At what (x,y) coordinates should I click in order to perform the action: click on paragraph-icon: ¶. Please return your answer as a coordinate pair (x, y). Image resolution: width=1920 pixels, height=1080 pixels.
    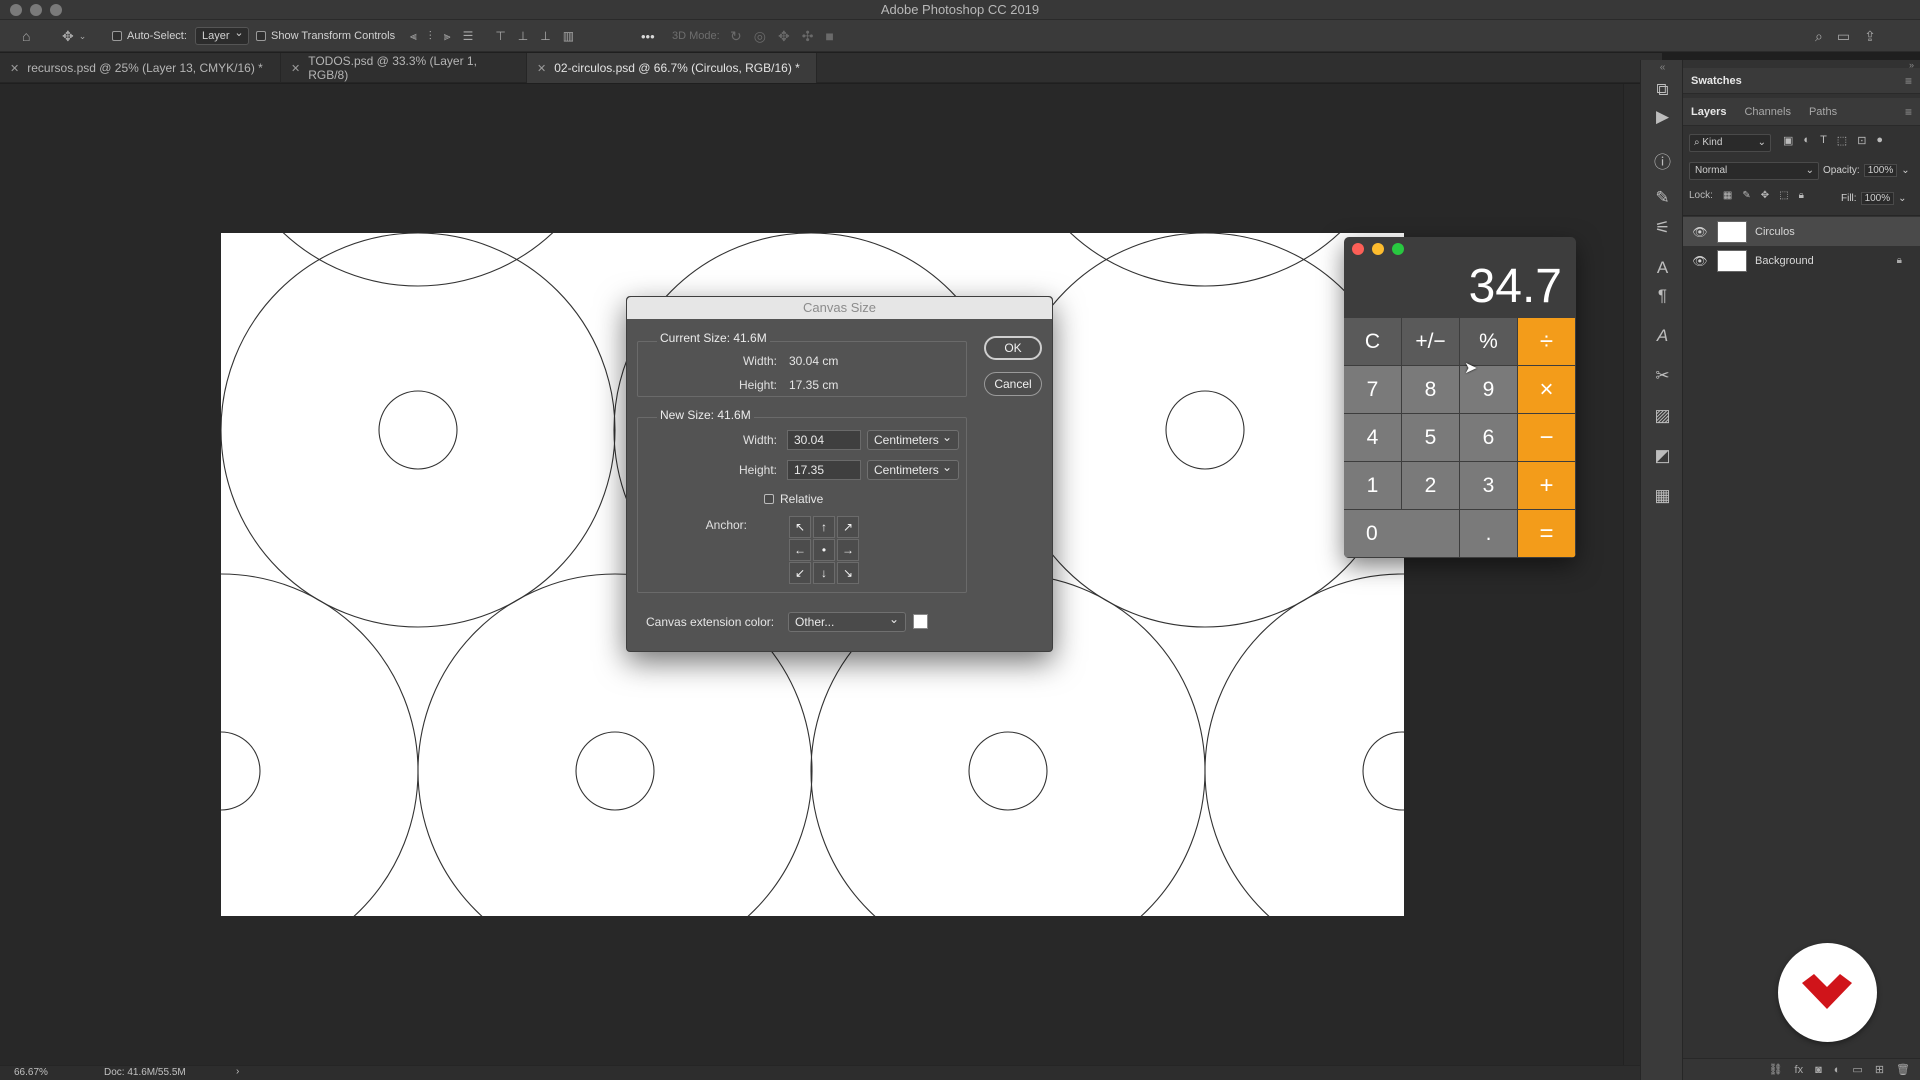
    Looking at the image, I should click on (1662, 296).